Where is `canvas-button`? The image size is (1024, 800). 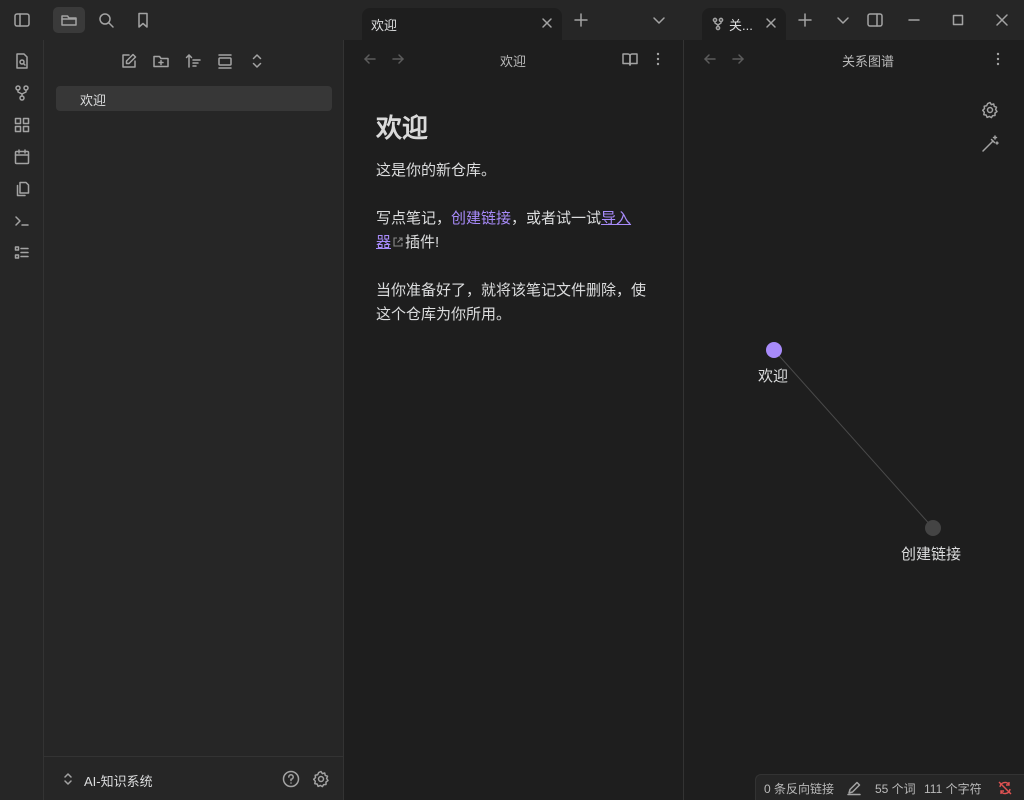
canvas-button is located at coordinates (22, 125).